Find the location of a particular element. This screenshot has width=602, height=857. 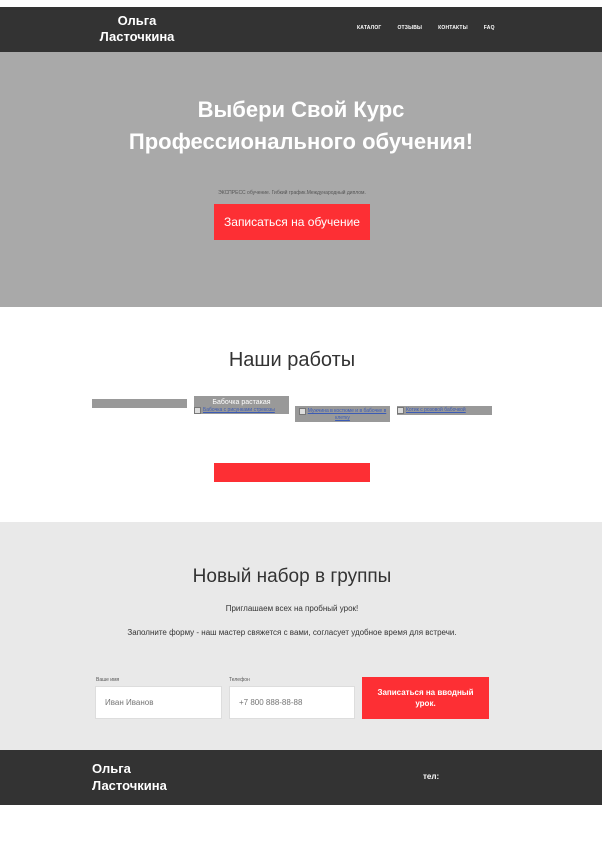

nav-contacts: КОНТАКТЫ is located at coordinates (453, 28).